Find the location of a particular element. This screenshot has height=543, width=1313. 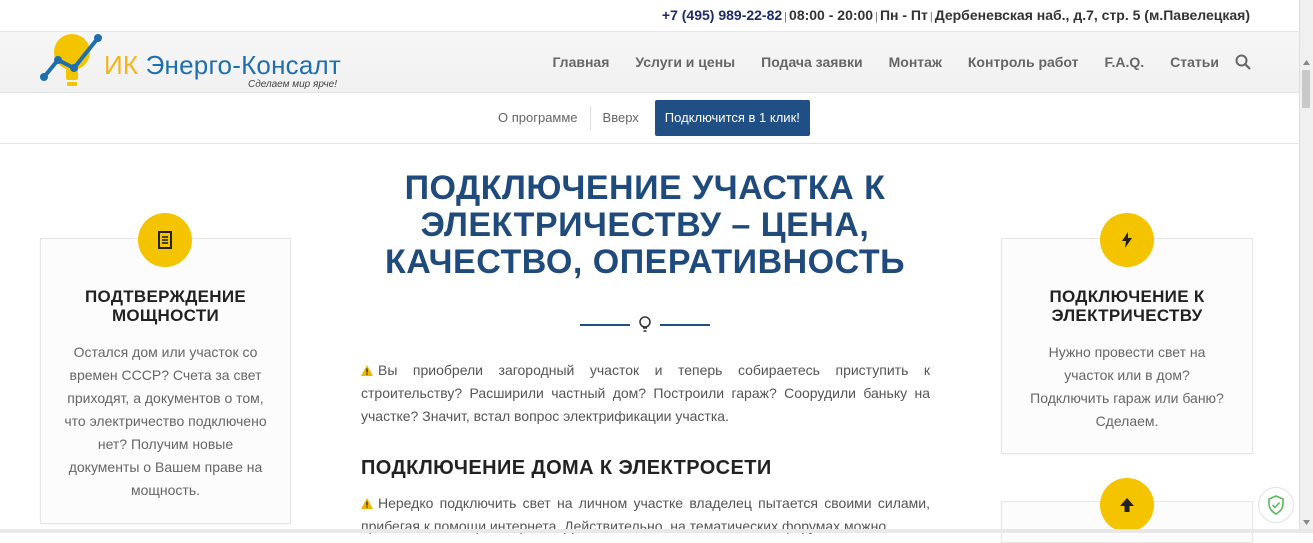

nav-installation: Монтаж is located at coordinates (915, 62).